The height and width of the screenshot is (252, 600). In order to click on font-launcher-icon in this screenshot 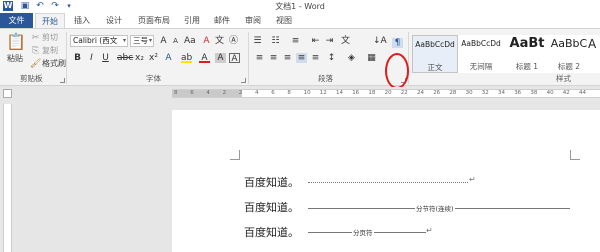, I will do `click(243, 80)`.